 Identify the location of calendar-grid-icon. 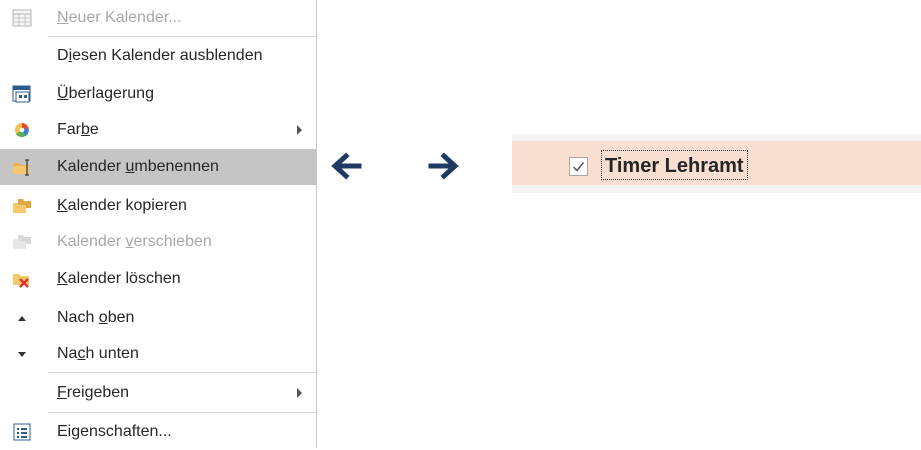
(22, 18).